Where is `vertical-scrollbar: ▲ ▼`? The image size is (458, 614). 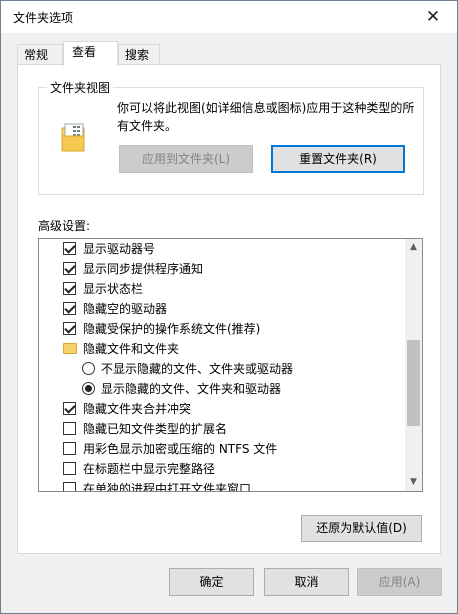 vertical-scrollbar: ▲ ▼ is located at coordinates (413, 365).